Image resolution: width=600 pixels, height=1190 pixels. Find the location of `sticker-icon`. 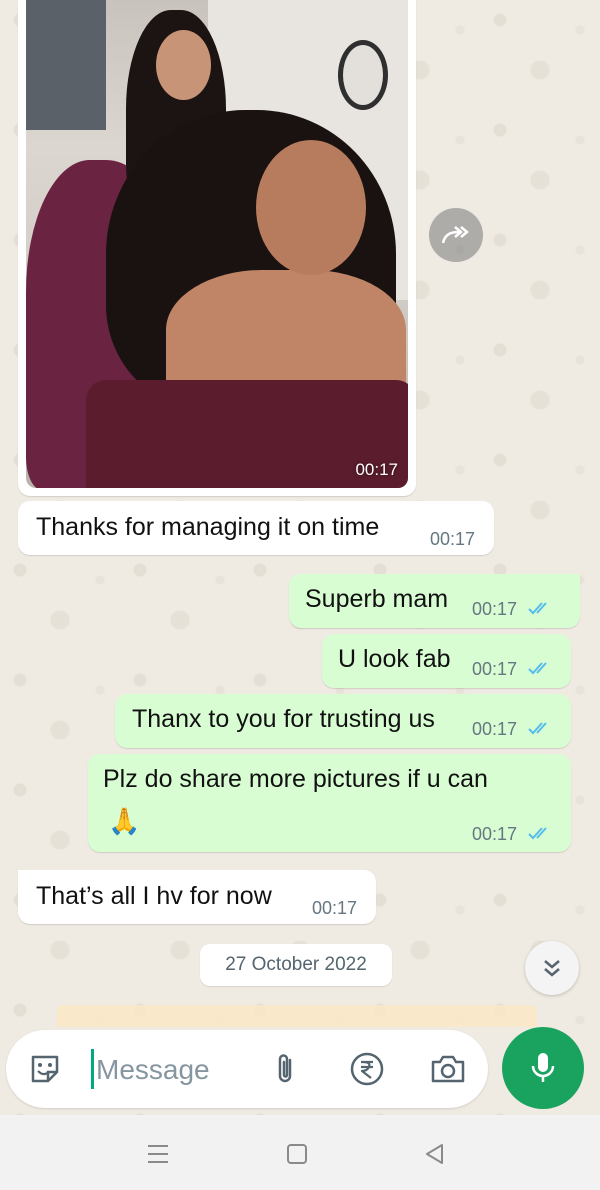

sticker-icon is located at coordinates (45, 1069).